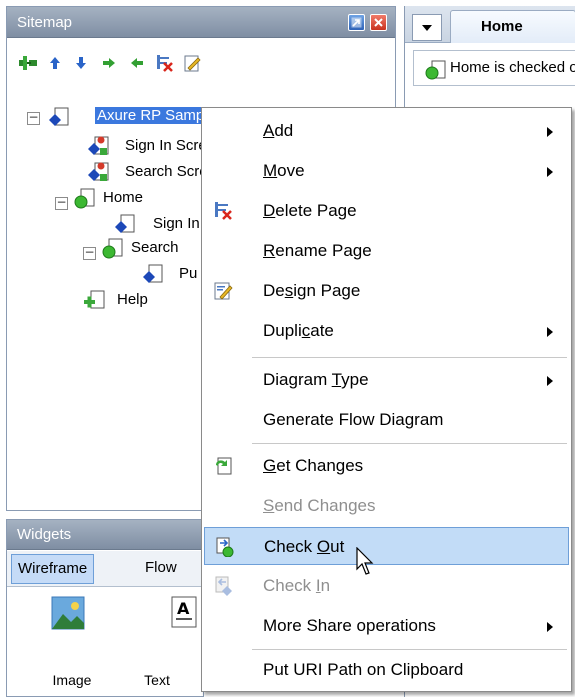 This screenshot has height=697, width=575. I want to click on tab-flow: Flow, so click(161, 569).